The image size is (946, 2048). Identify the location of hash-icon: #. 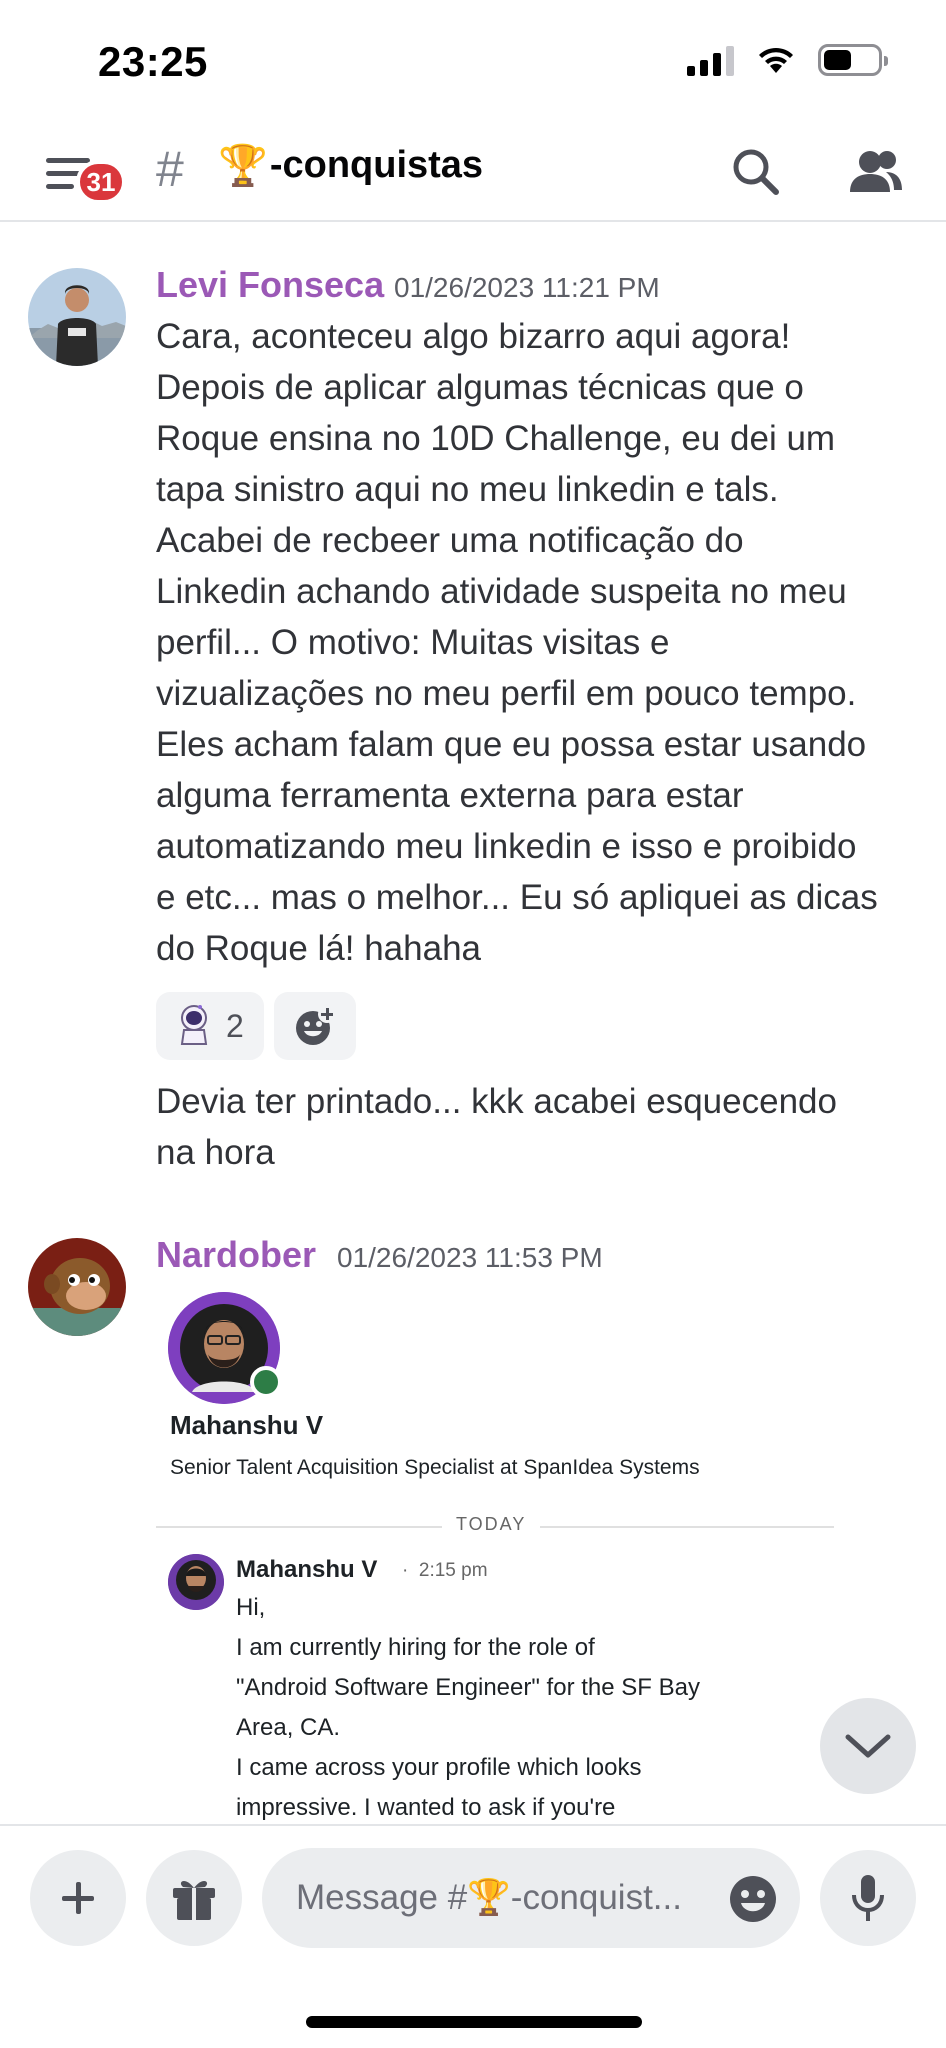
(170, 169).